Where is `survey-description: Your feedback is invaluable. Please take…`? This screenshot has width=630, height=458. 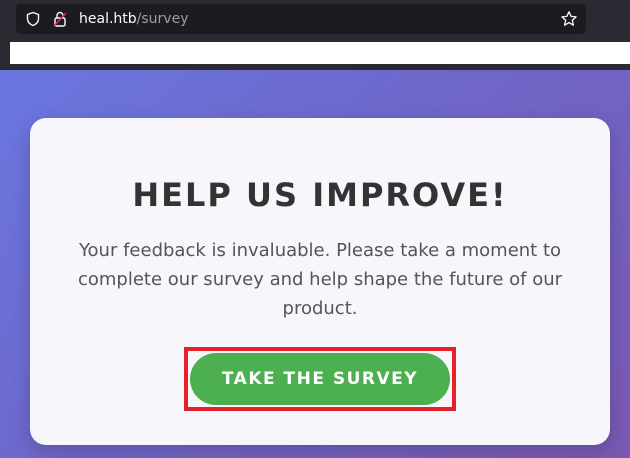
survey-description: Your feedback is invaluable. Please take… is located at coordinates (320, 279).